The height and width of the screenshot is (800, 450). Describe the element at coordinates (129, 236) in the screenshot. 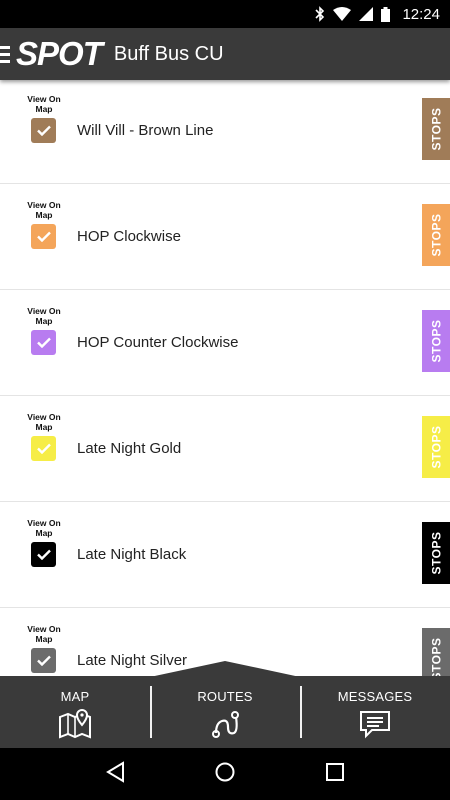

I see `route-name: HOP Clockwise` at that location.